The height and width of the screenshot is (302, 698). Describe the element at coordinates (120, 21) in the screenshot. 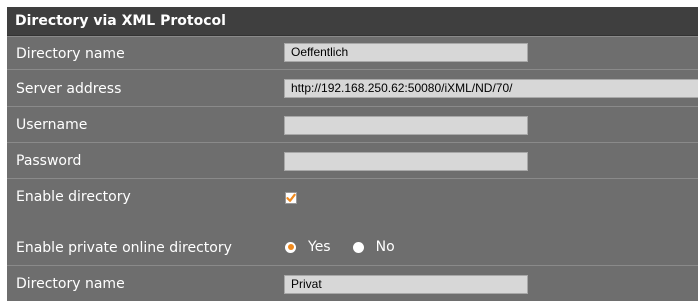

I see `section-title: Directory via XML Protocol` at that location.